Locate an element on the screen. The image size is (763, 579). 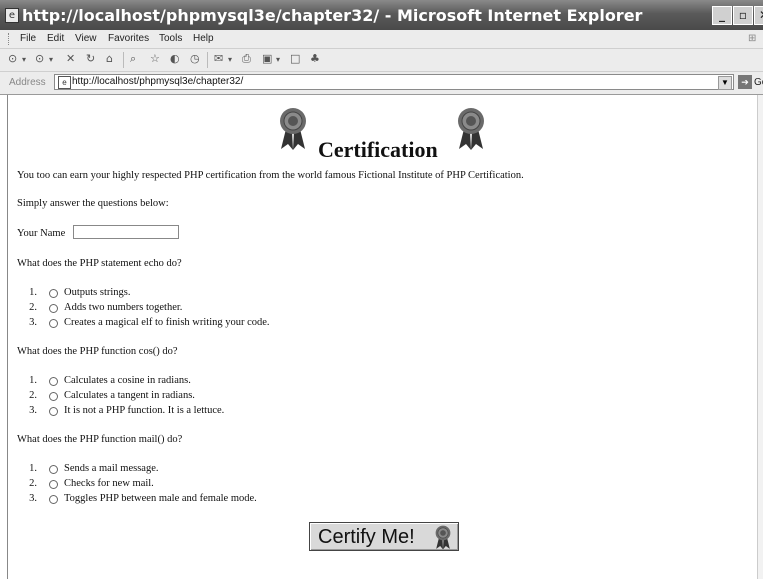
forward-icon: ⊙ is located at coordinates (39, 58).